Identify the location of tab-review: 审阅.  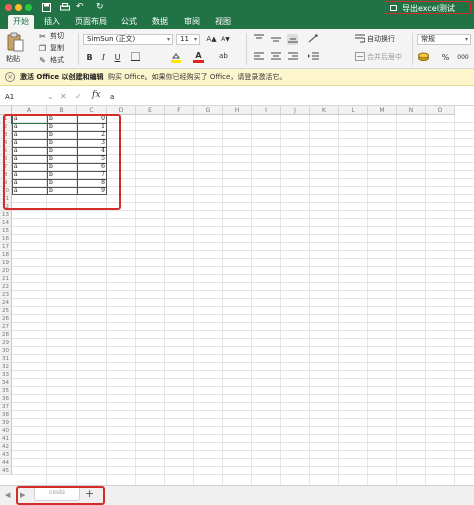
(192, 22).